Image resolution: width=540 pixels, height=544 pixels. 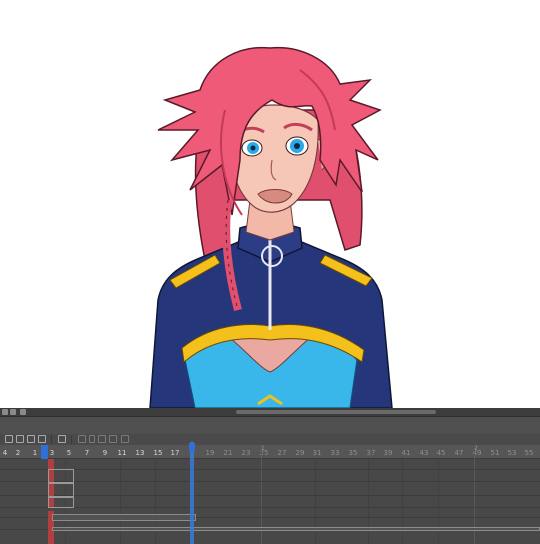 I want to click on frame-label: 5, so click(x=69, y=453).